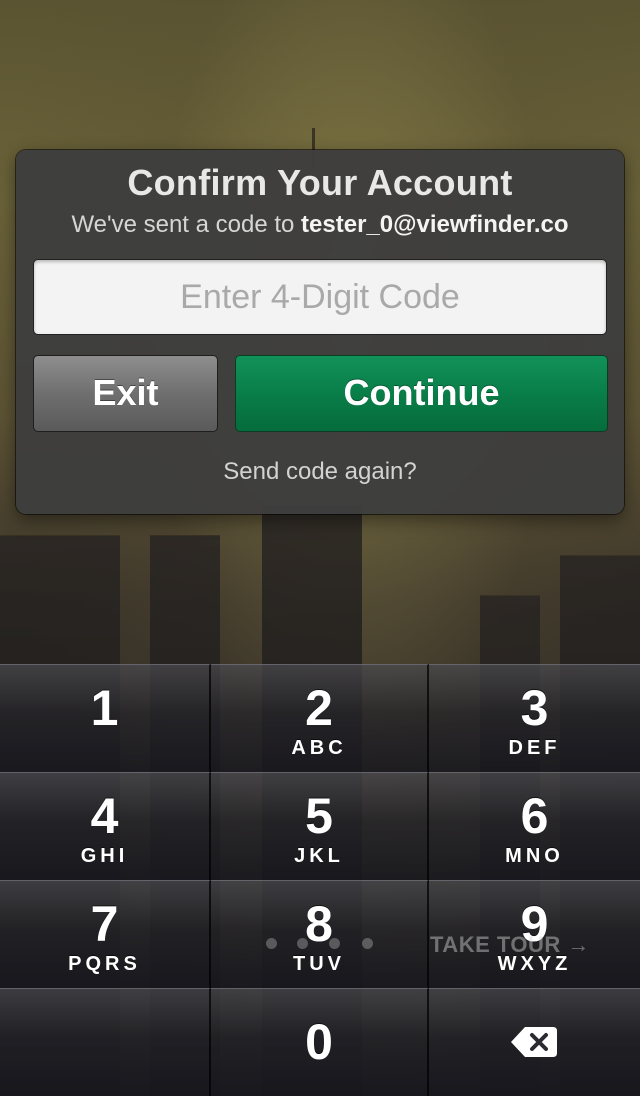 The width and height of the screenshot is (640, 1096). I want to click on keypad-key-7: 7 PQRS, so click(105, 934).